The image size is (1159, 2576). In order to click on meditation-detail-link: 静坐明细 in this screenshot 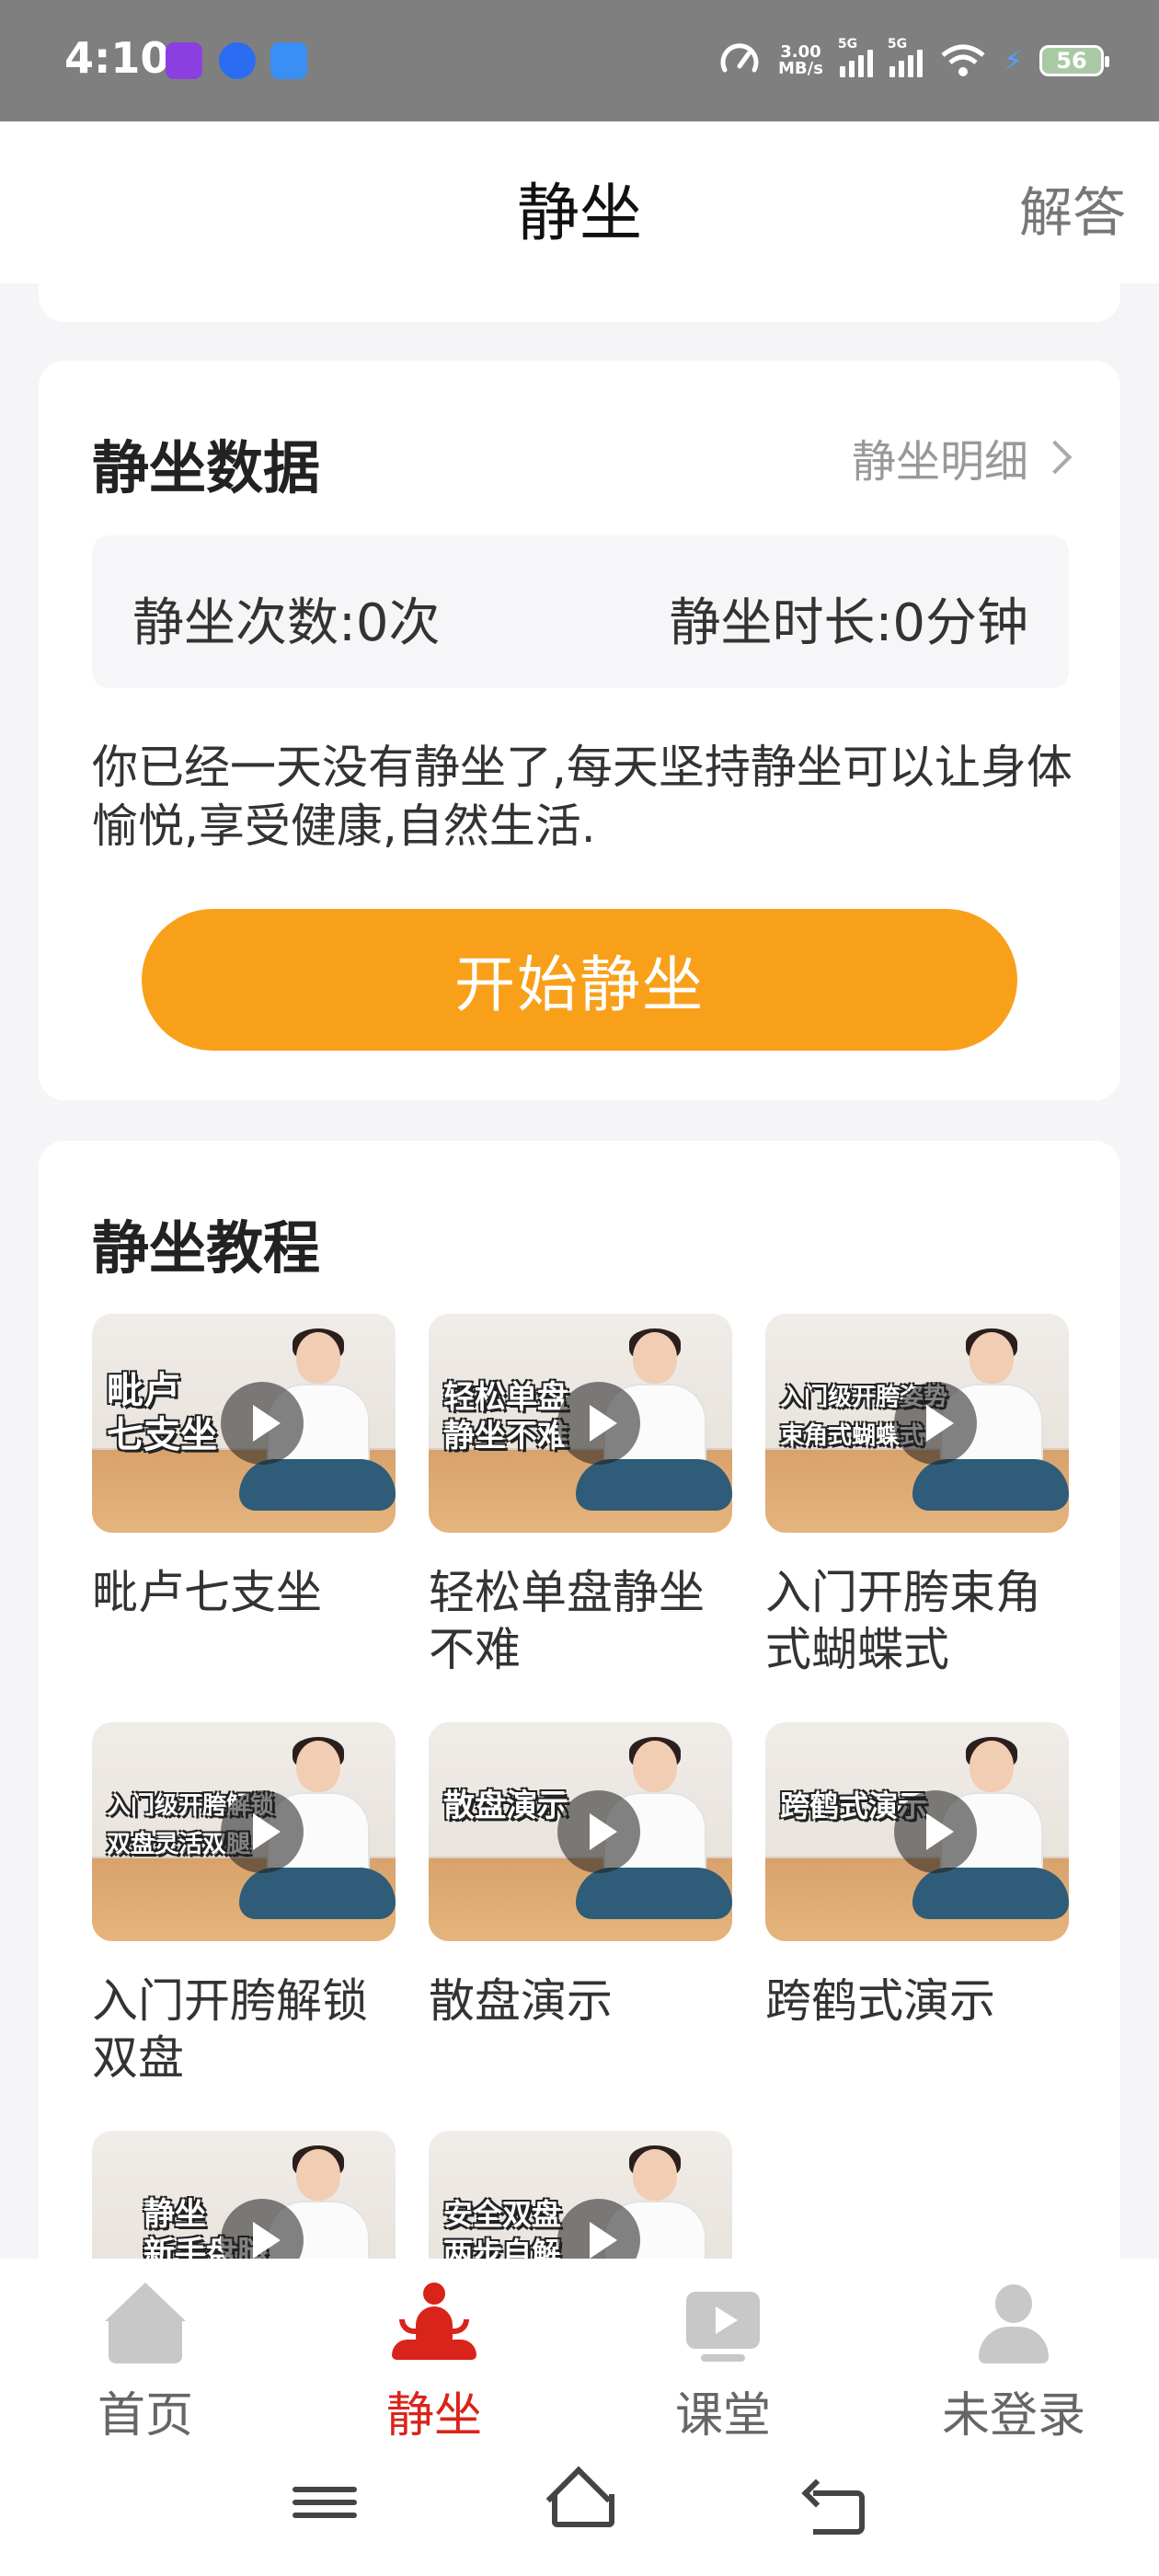, I will do `click(962, 457)`.